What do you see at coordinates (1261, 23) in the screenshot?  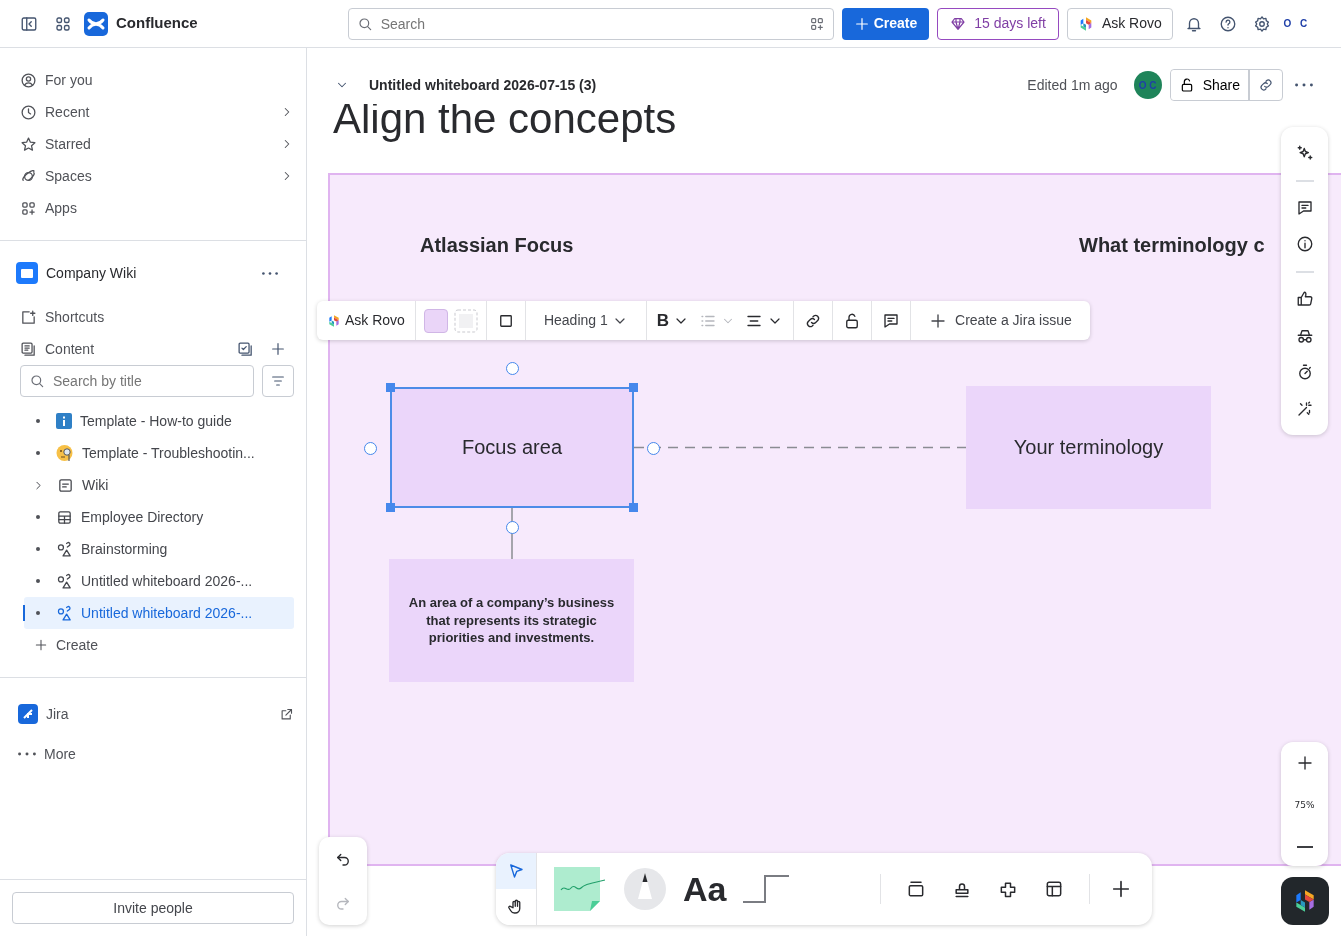 I see `settings-icon` at bounding box center [1261, 23].